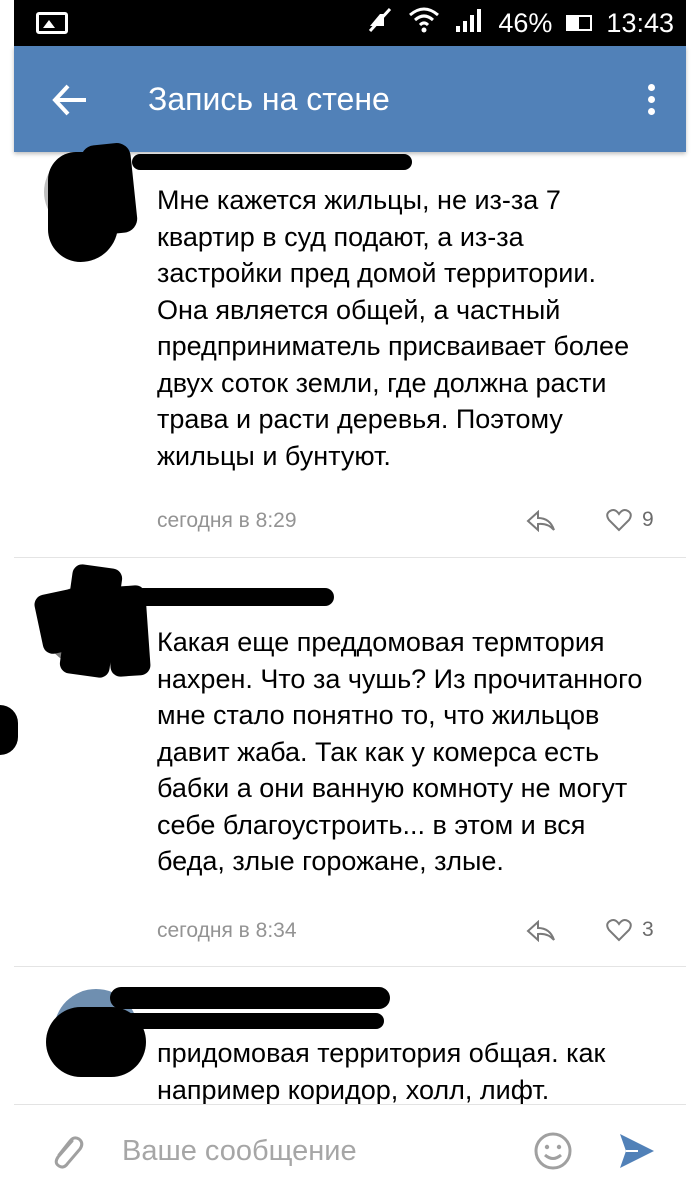 The height and width of the screenshot is (1196, 700). Describe the element at coordinates (227, 520) in the screenshot. I see `comment-time: сегодня в 8:29` at that location.